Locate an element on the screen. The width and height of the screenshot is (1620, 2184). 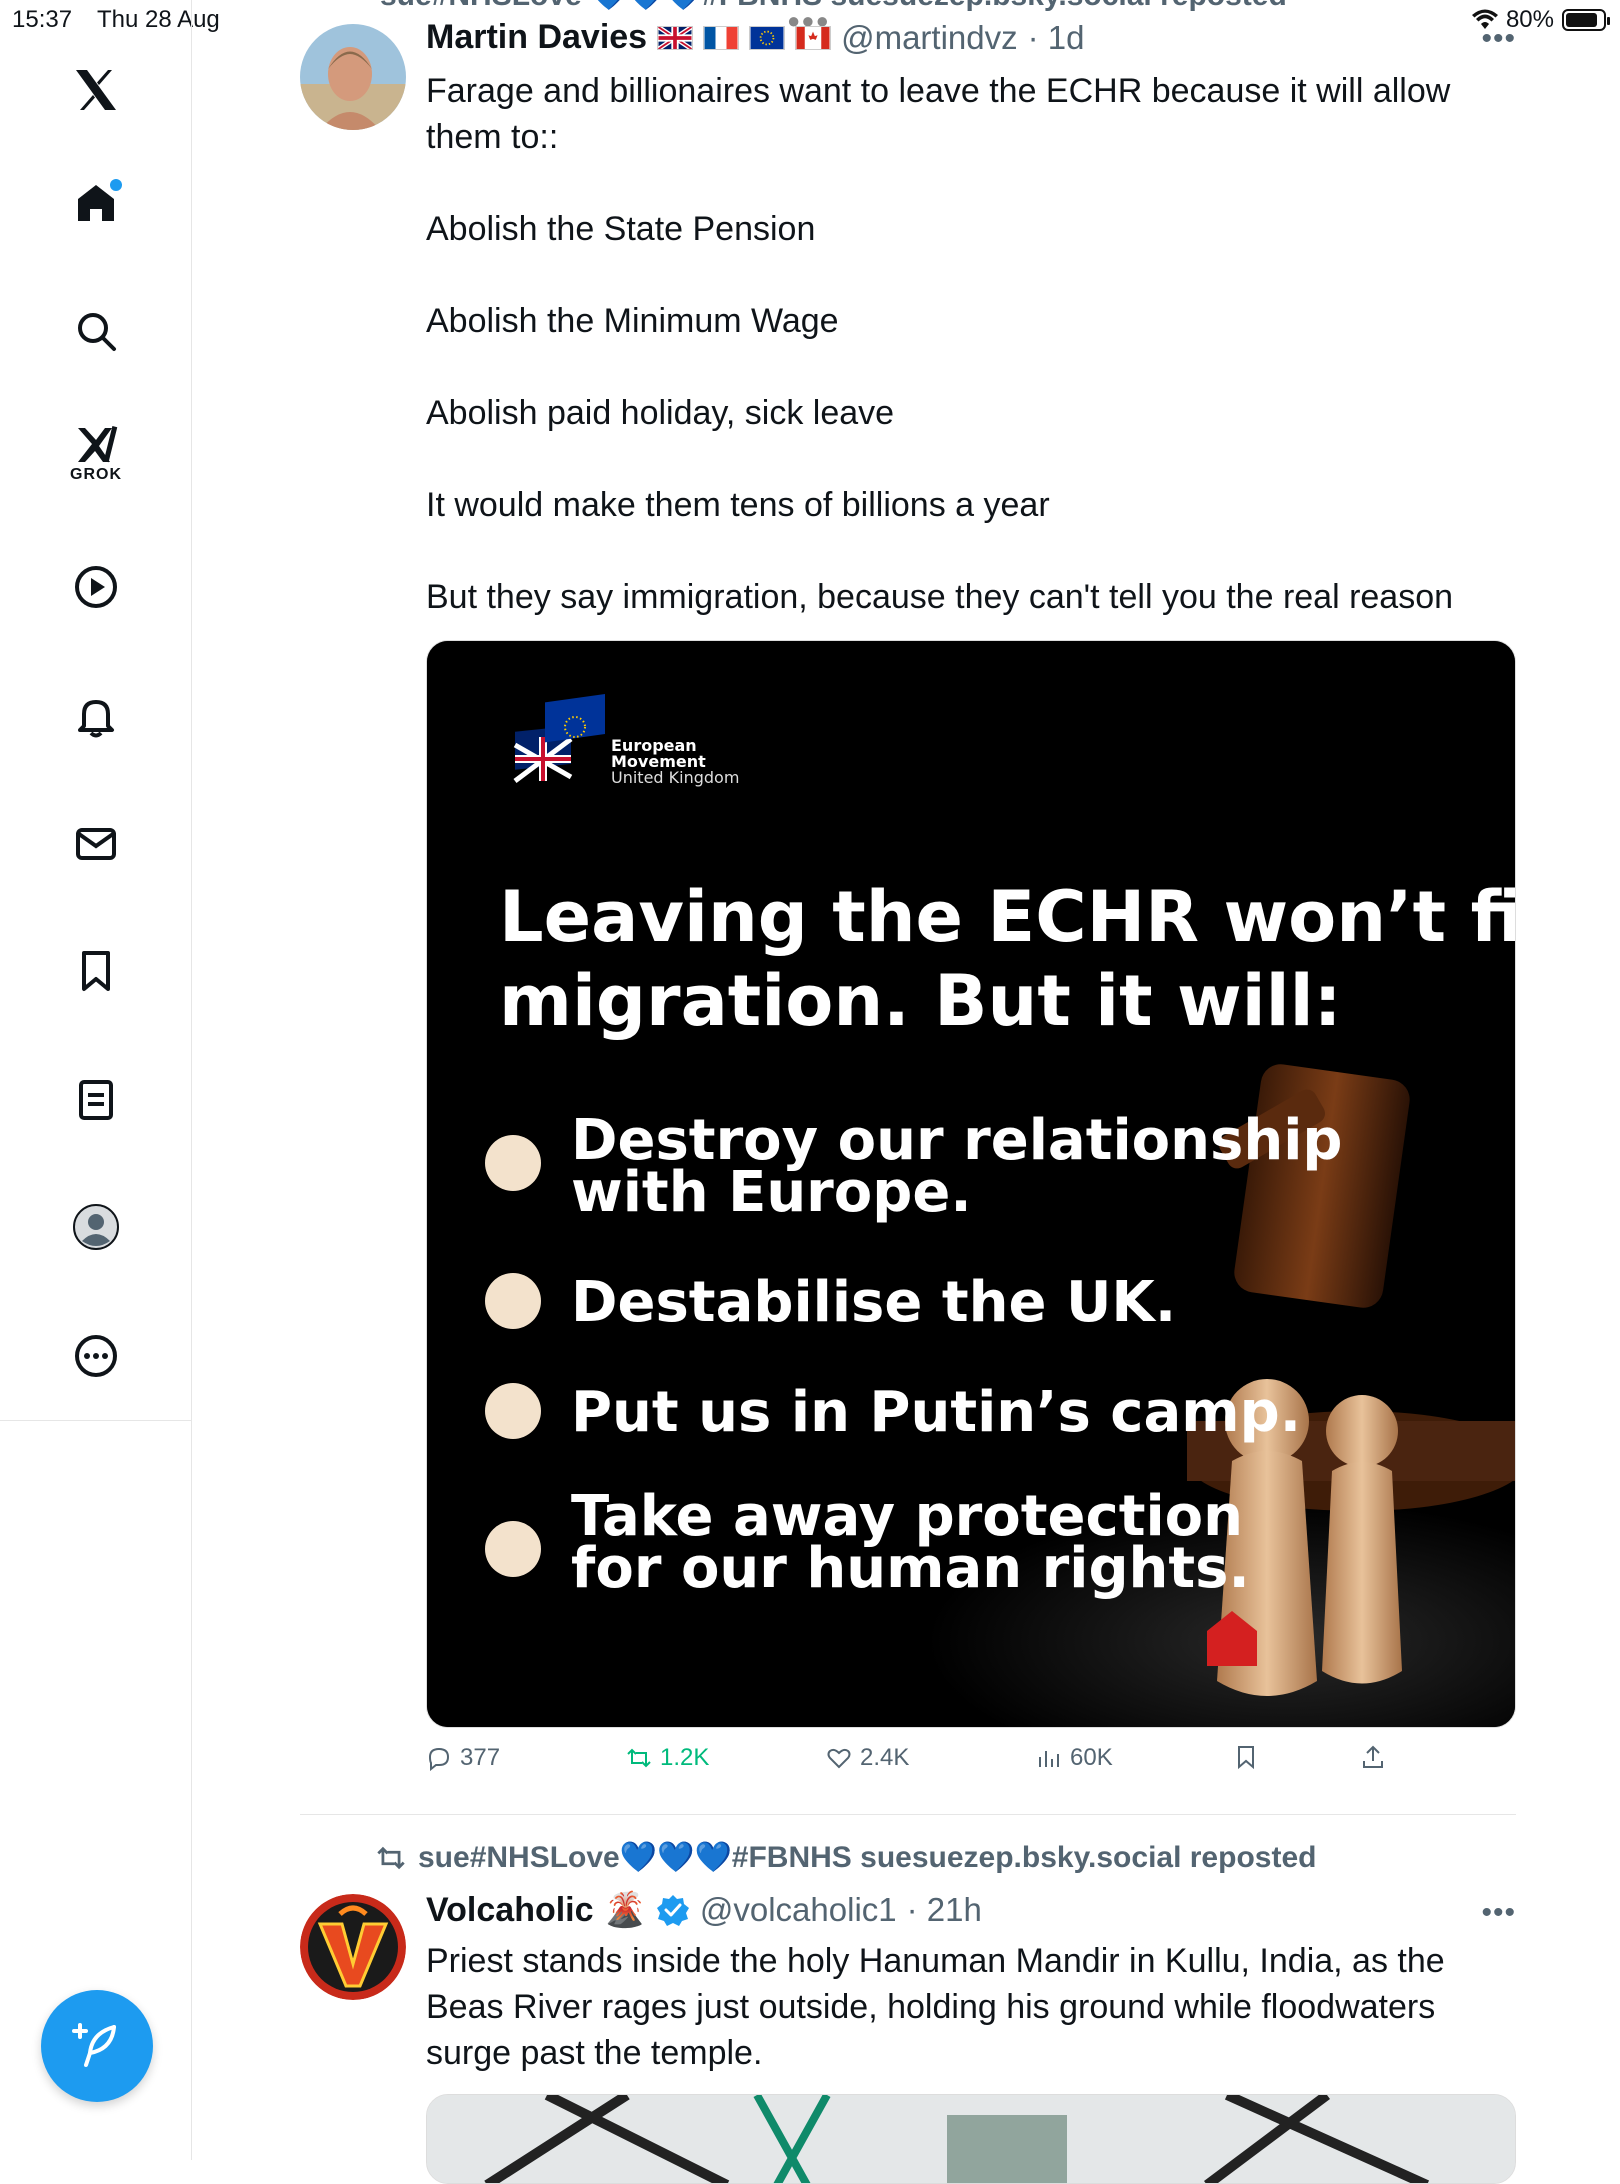
search-icon is located at coordinates (97, 332).